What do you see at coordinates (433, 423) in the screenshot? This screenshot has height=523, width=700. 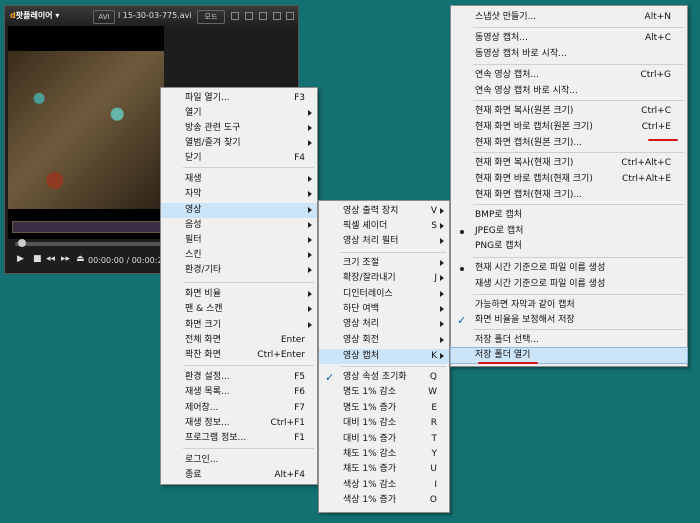 I see `menu-item-shortcut: R` at bounding box center [433, 423].